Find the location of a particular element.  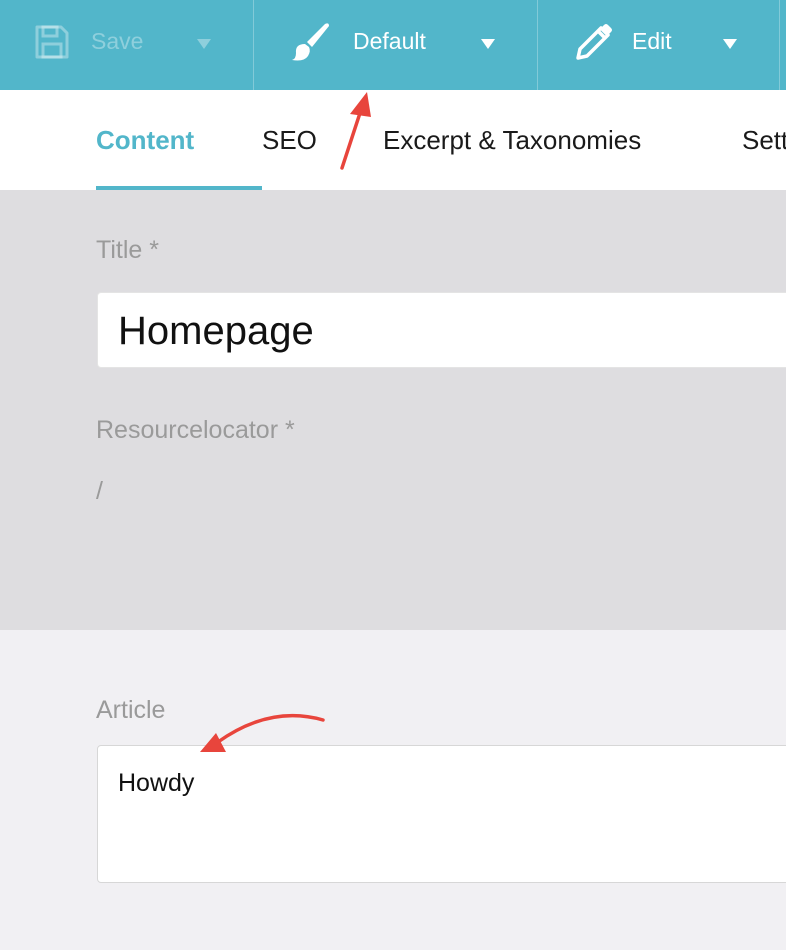

article-label: Article is located at coordinates (131, 710).